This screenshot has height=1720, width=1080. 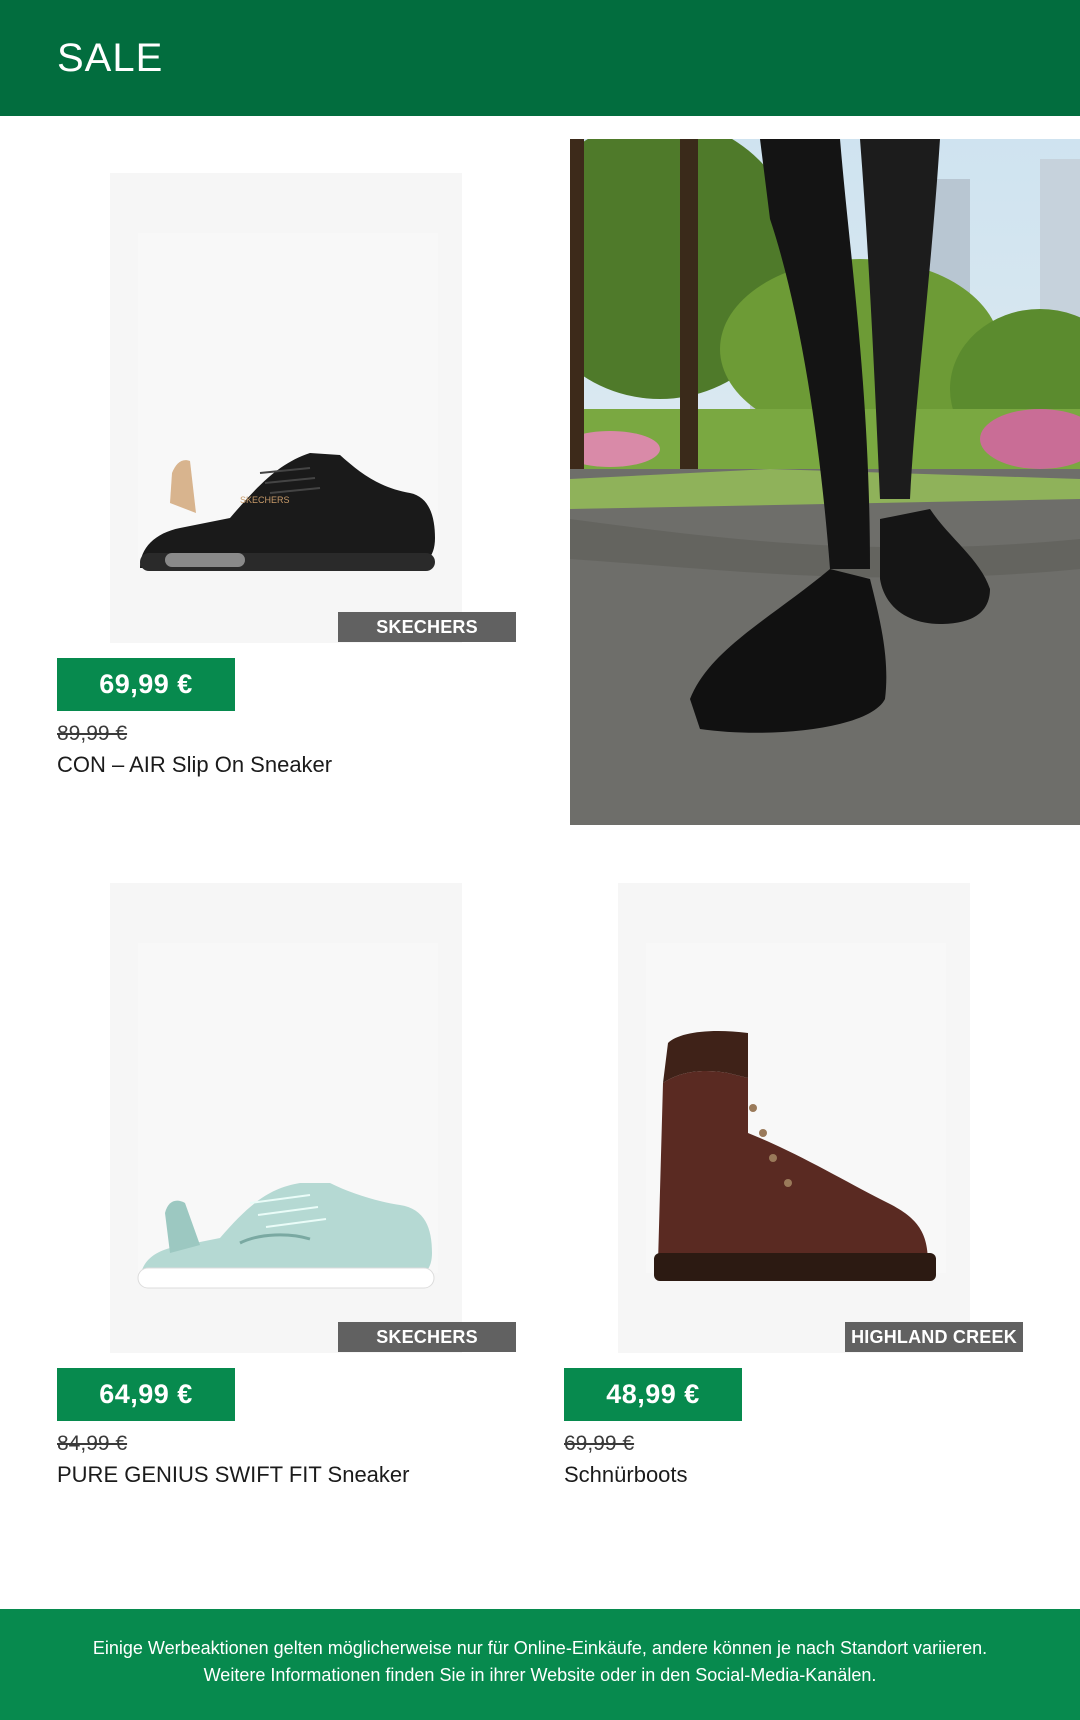 I want to click on product-name: CON – AIR Slip On Sneaker, so click(x=194, y=765).